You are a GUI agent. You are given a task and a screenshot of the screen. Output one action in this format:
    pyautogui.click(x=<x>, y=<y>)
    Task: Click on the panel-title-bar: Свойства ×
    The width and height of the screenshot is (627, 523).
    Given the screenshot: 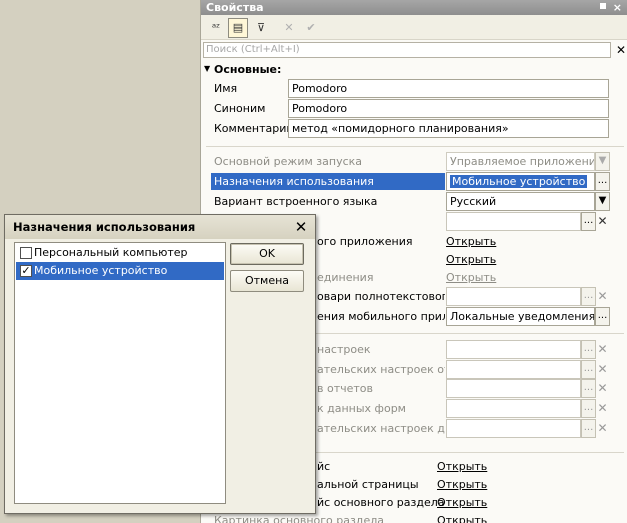 What is the action you would take?
    pyautogui.click(x=414, y=7)
    